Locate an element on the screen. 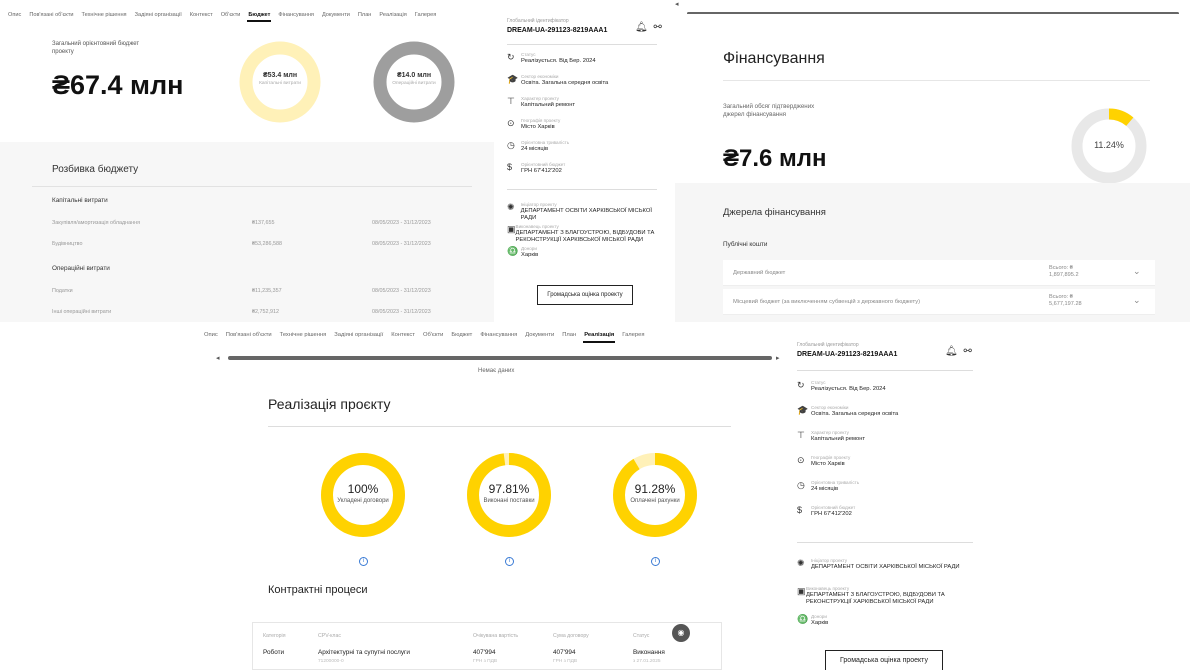 Image resolution: width=1190 pixels, height=670 pixels. column-header: Категорія is located at coordinates (274, 636).